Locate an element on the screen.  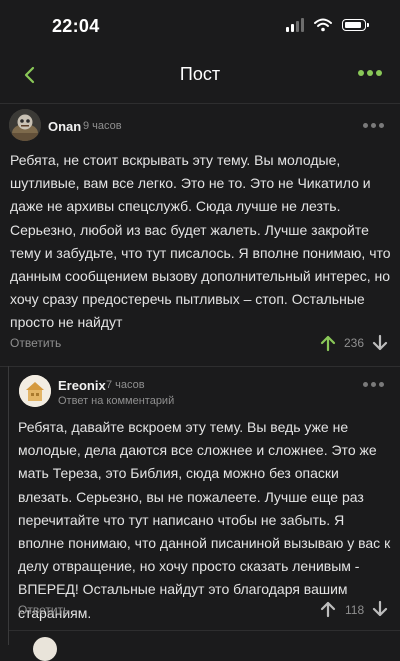
status-bar: 22:04 is located at coordinates (200, 26).